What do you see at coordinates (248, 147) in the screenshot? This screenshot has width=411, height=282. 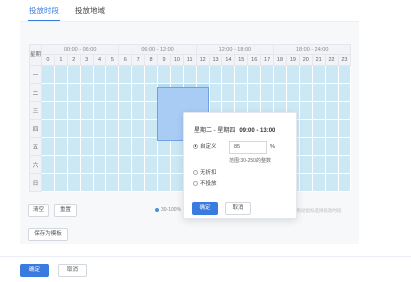 I see `custom-rate-input: 85` at bounding box center [248, 147].